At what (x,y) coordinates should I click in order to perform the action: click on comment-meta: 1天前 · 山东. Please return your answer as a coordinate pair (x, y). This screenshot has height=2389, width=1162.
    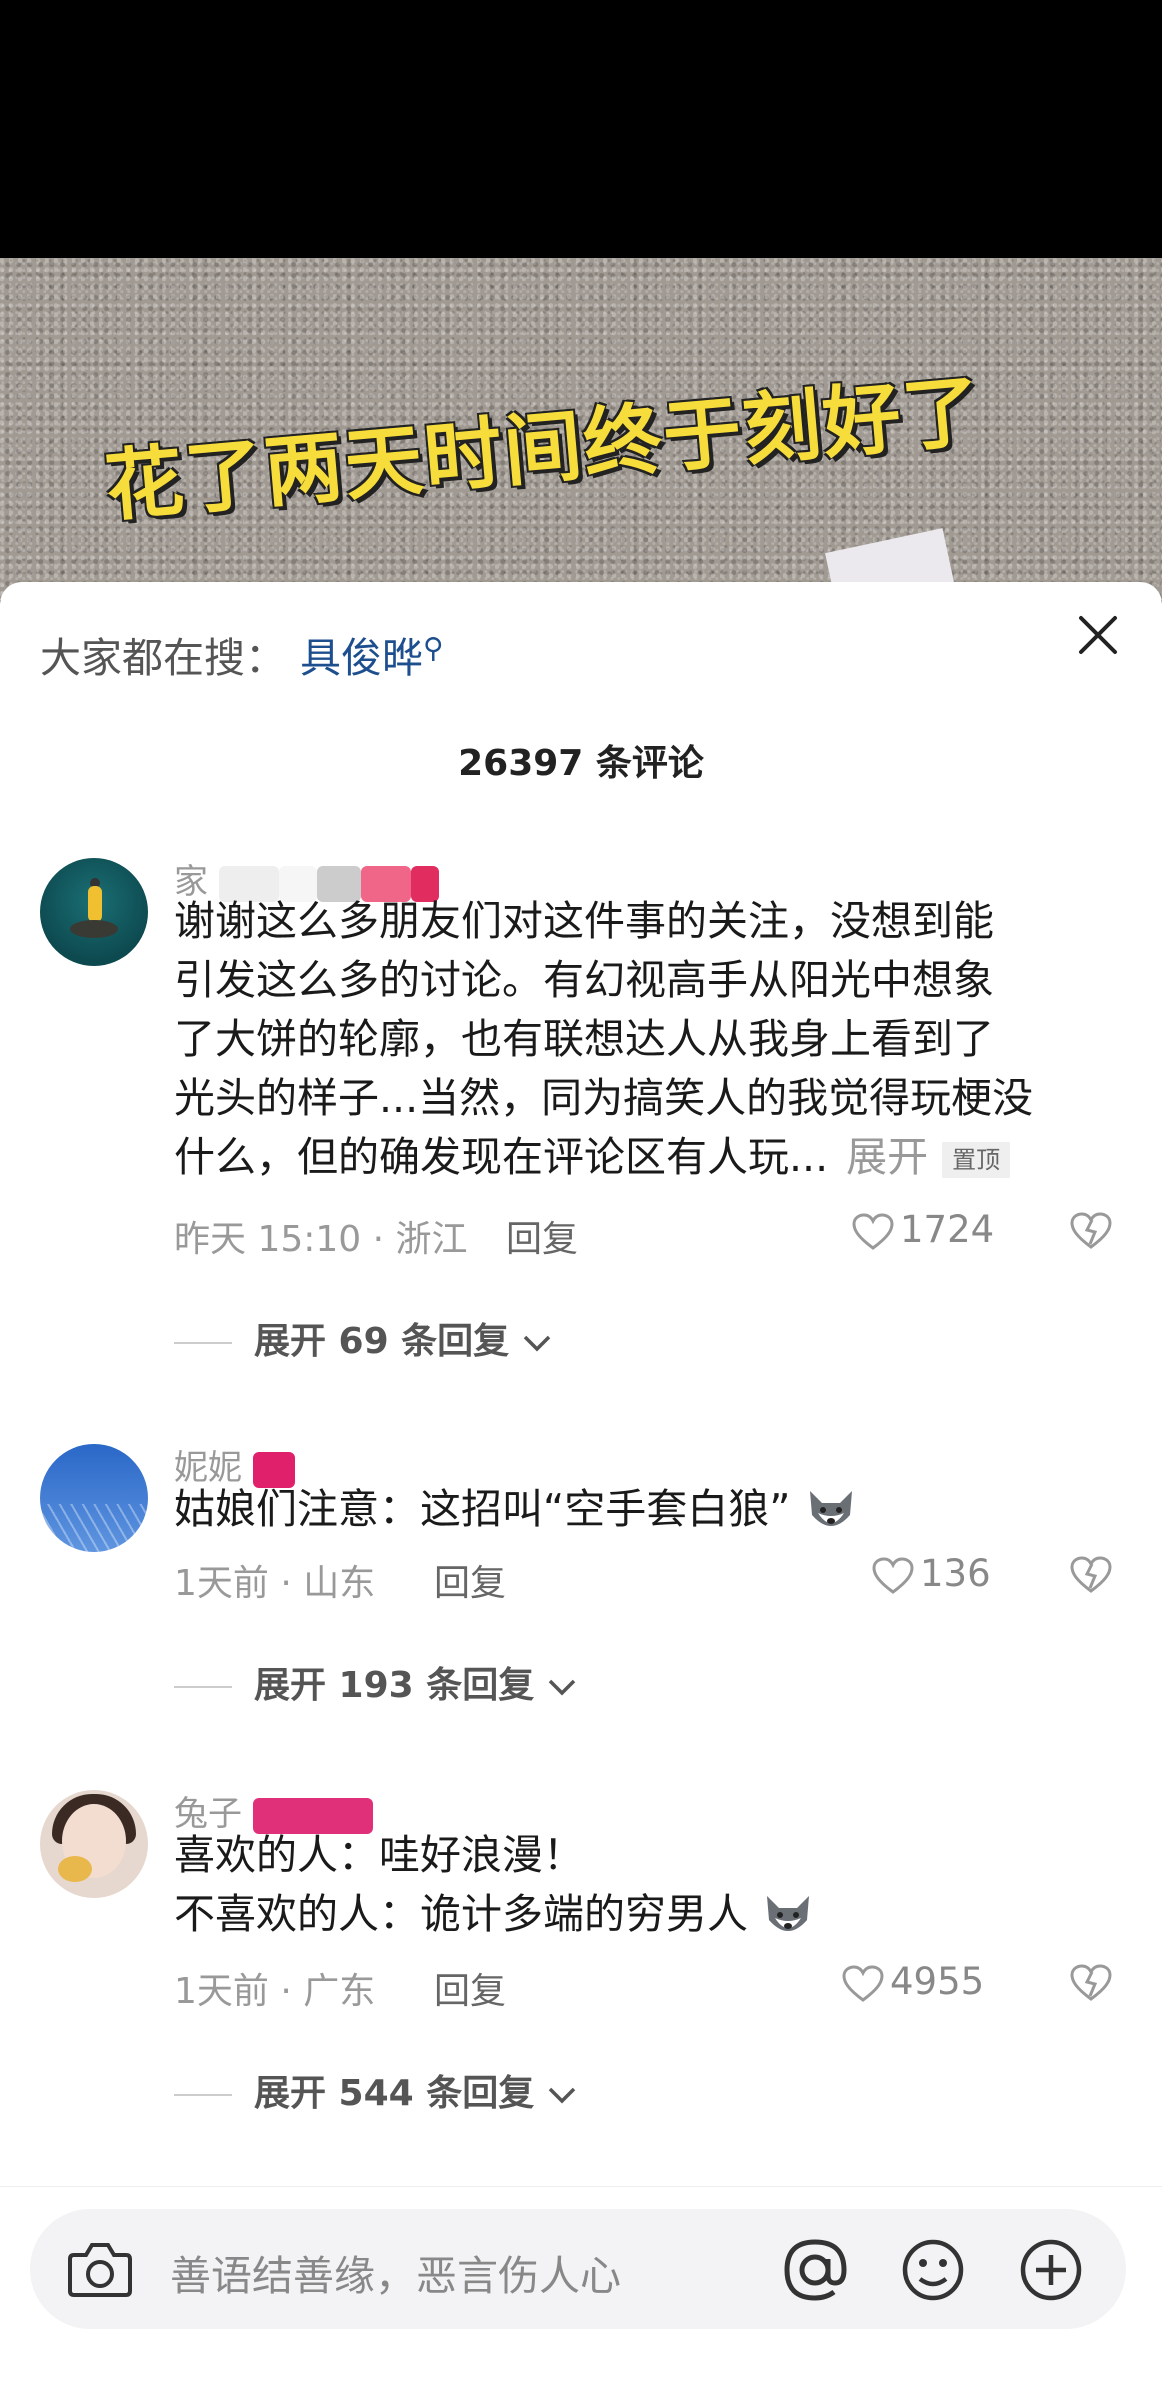
    Looking at the image, I should click on (275, 1583).